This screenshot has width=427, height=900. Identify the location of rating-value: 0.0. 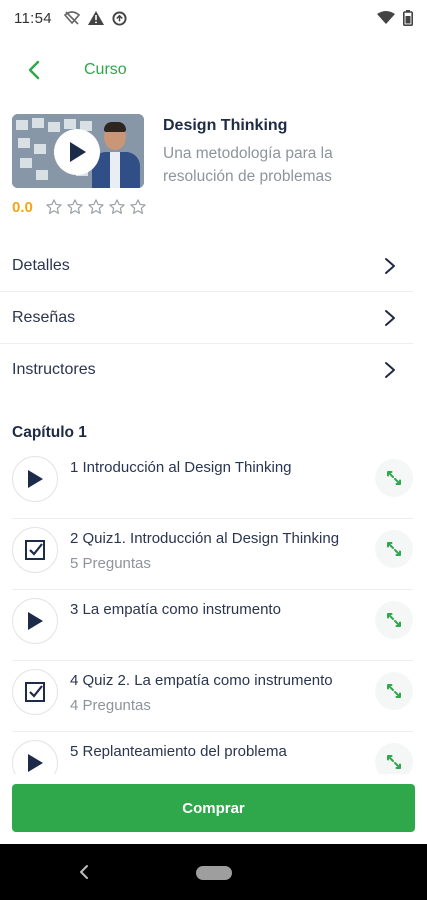
(22, 207).